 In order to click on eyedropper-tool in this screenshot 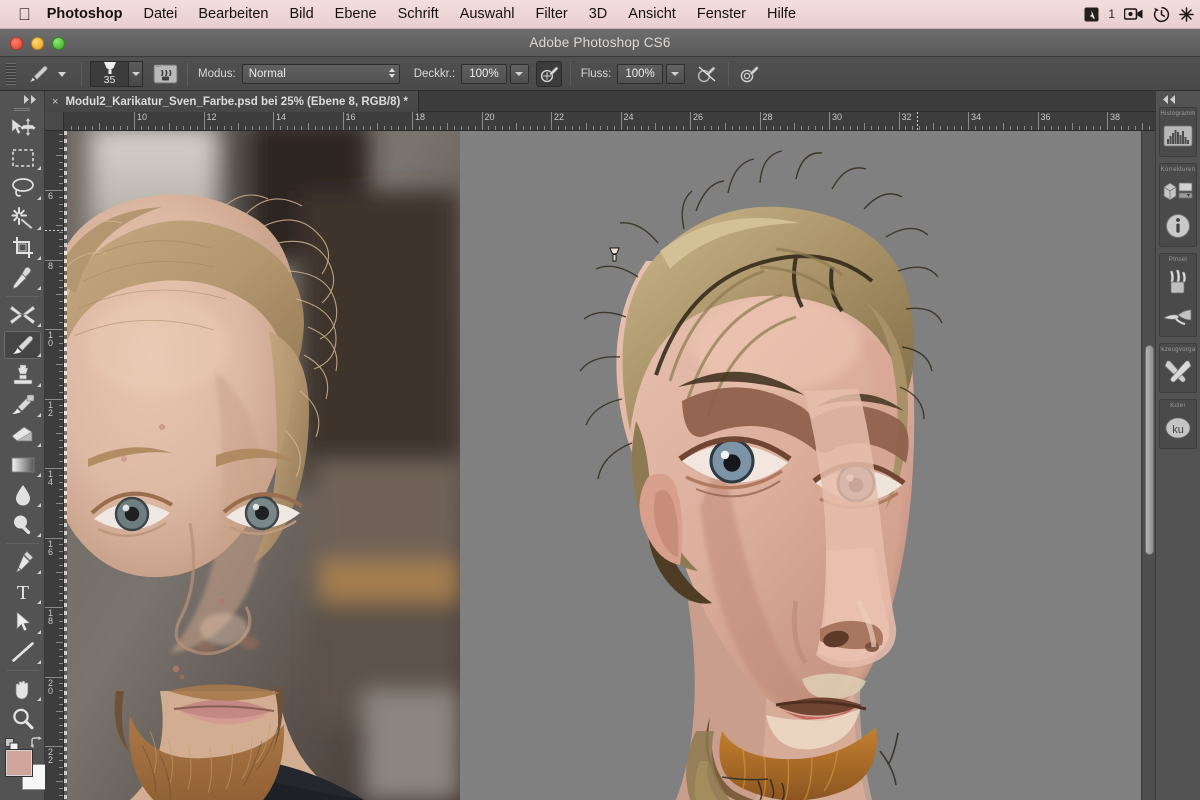, I will do `click(22, 278)`.